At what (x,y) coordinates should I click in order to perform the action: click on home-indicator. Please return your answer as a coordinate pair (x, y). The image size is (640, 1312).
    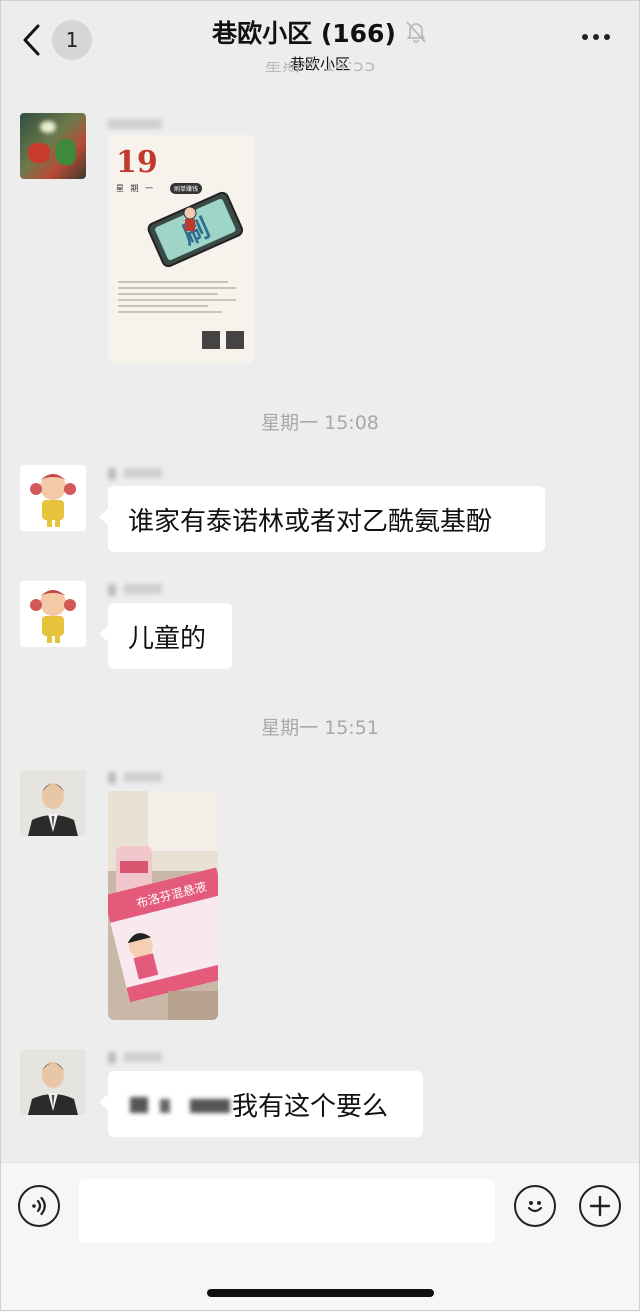
    Looking at the image, I should click on (320, 1293).